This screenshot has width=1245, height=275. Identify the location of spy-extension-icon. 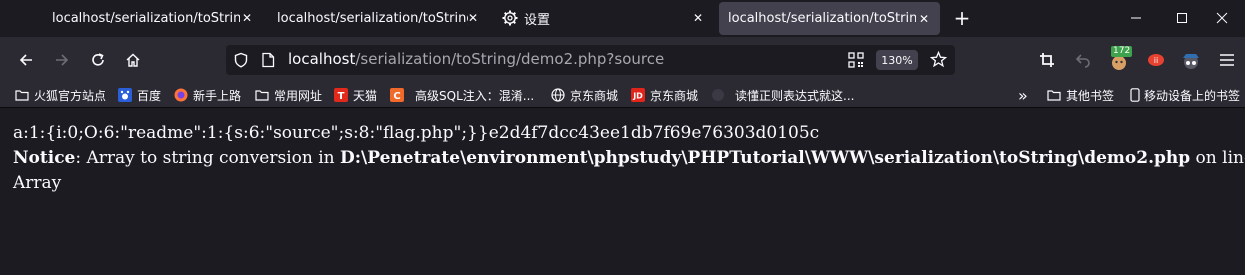
(1191, 61).